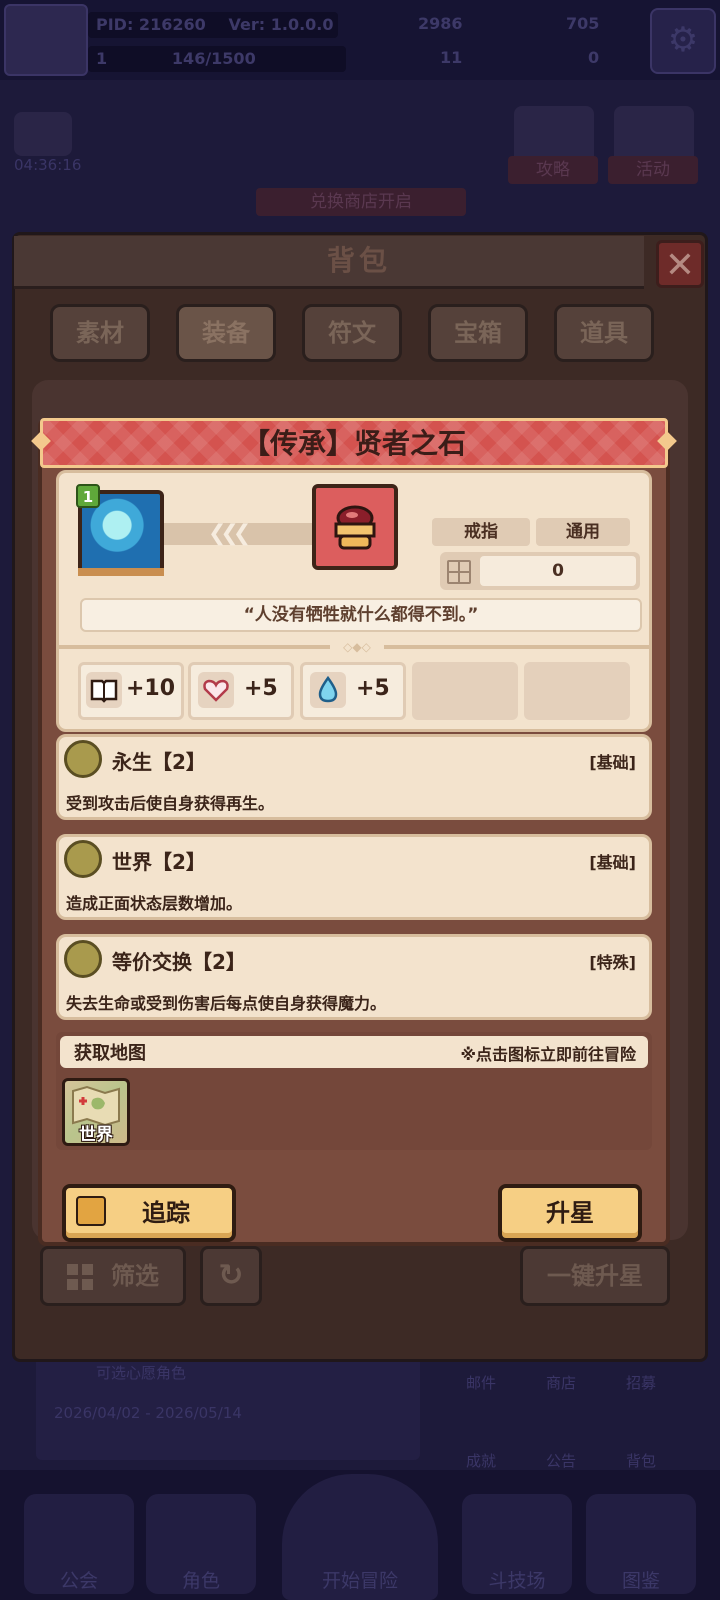 This screenshot has width=720, height=1600. I want to click on level-badge: 1, so click(88, 496).